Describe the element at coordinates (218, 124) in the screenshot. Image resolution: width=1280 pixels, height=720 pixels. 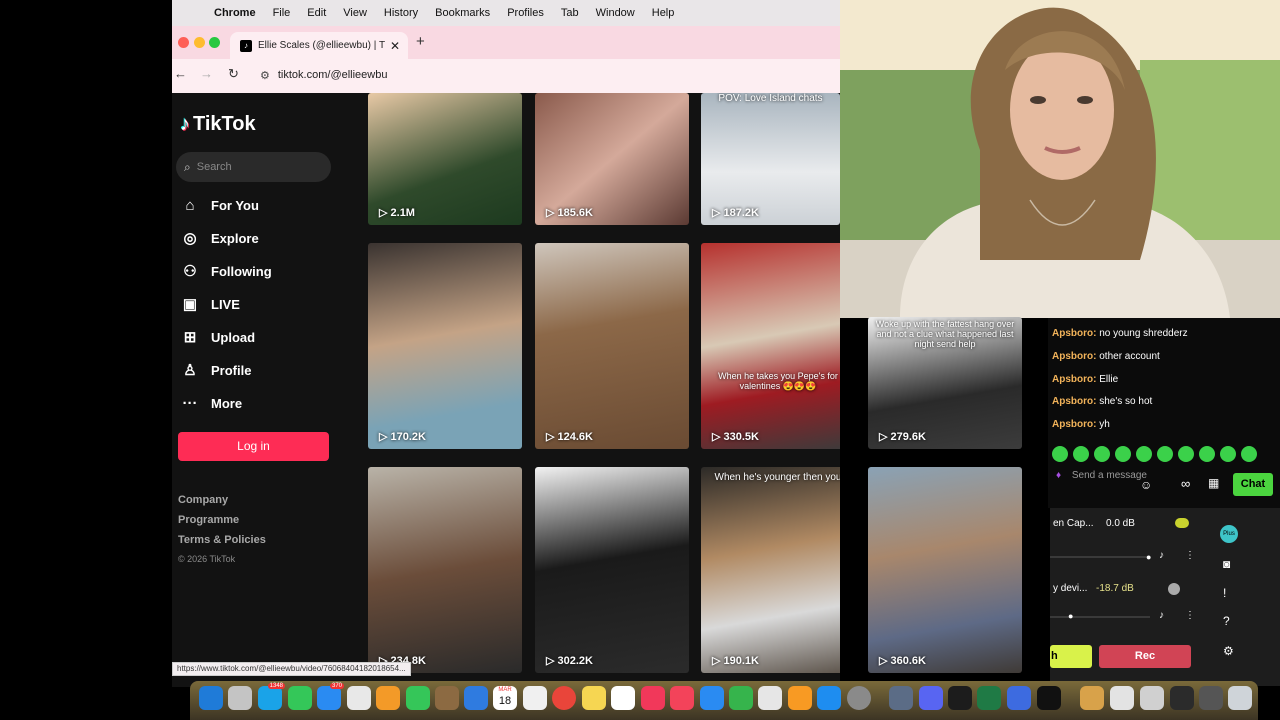
I see `tiktok-logo: ♪ TikTok` at that location.